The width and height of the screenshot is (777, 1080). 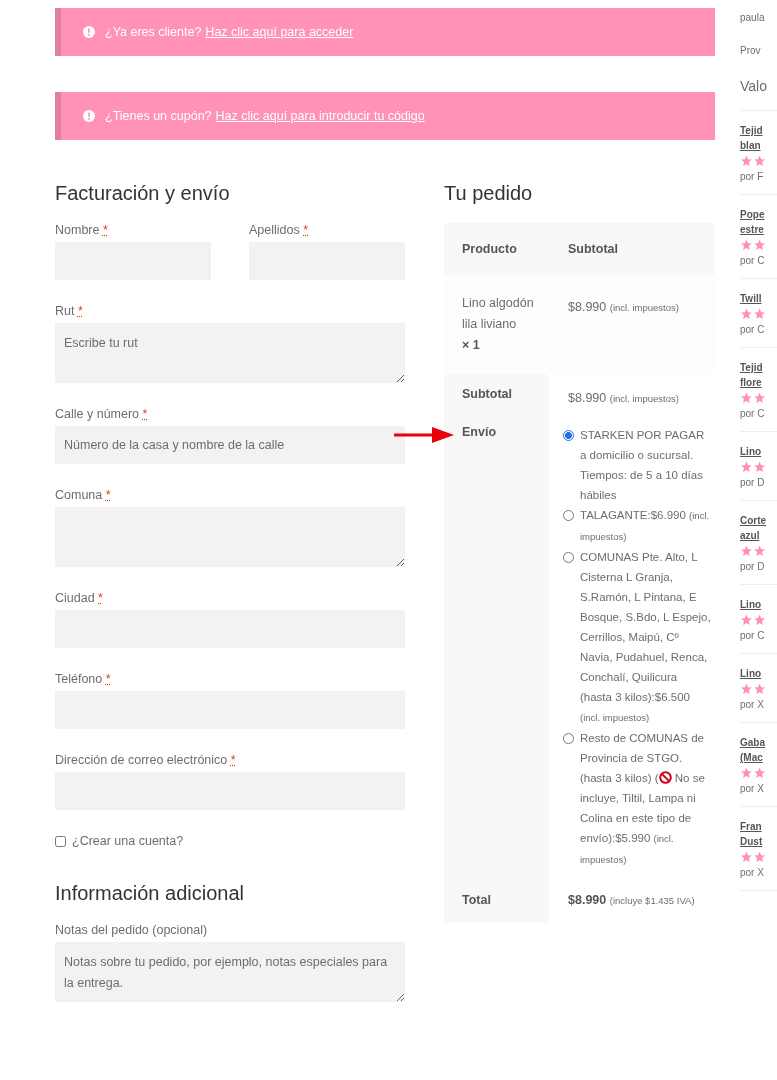 What do you see at coordinates (128, 841) in the screenshot?
I see `checkbox-label: ¿Crear una cuenta?` at bounding box center [128, 841].